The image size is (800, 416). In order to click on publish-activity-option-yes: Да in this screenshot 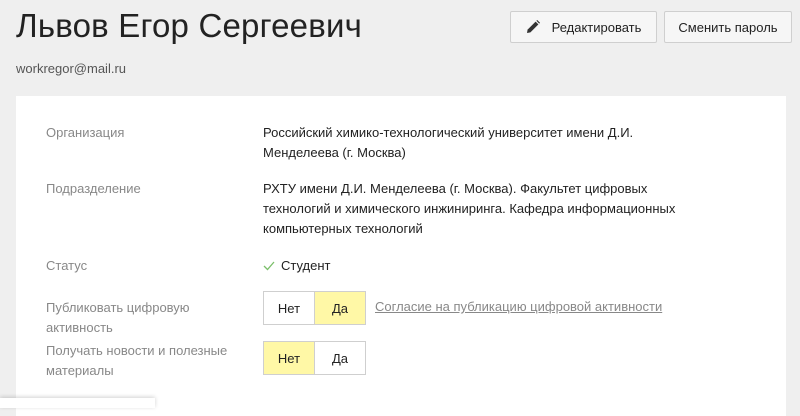, I will do `click(339, 308)`.